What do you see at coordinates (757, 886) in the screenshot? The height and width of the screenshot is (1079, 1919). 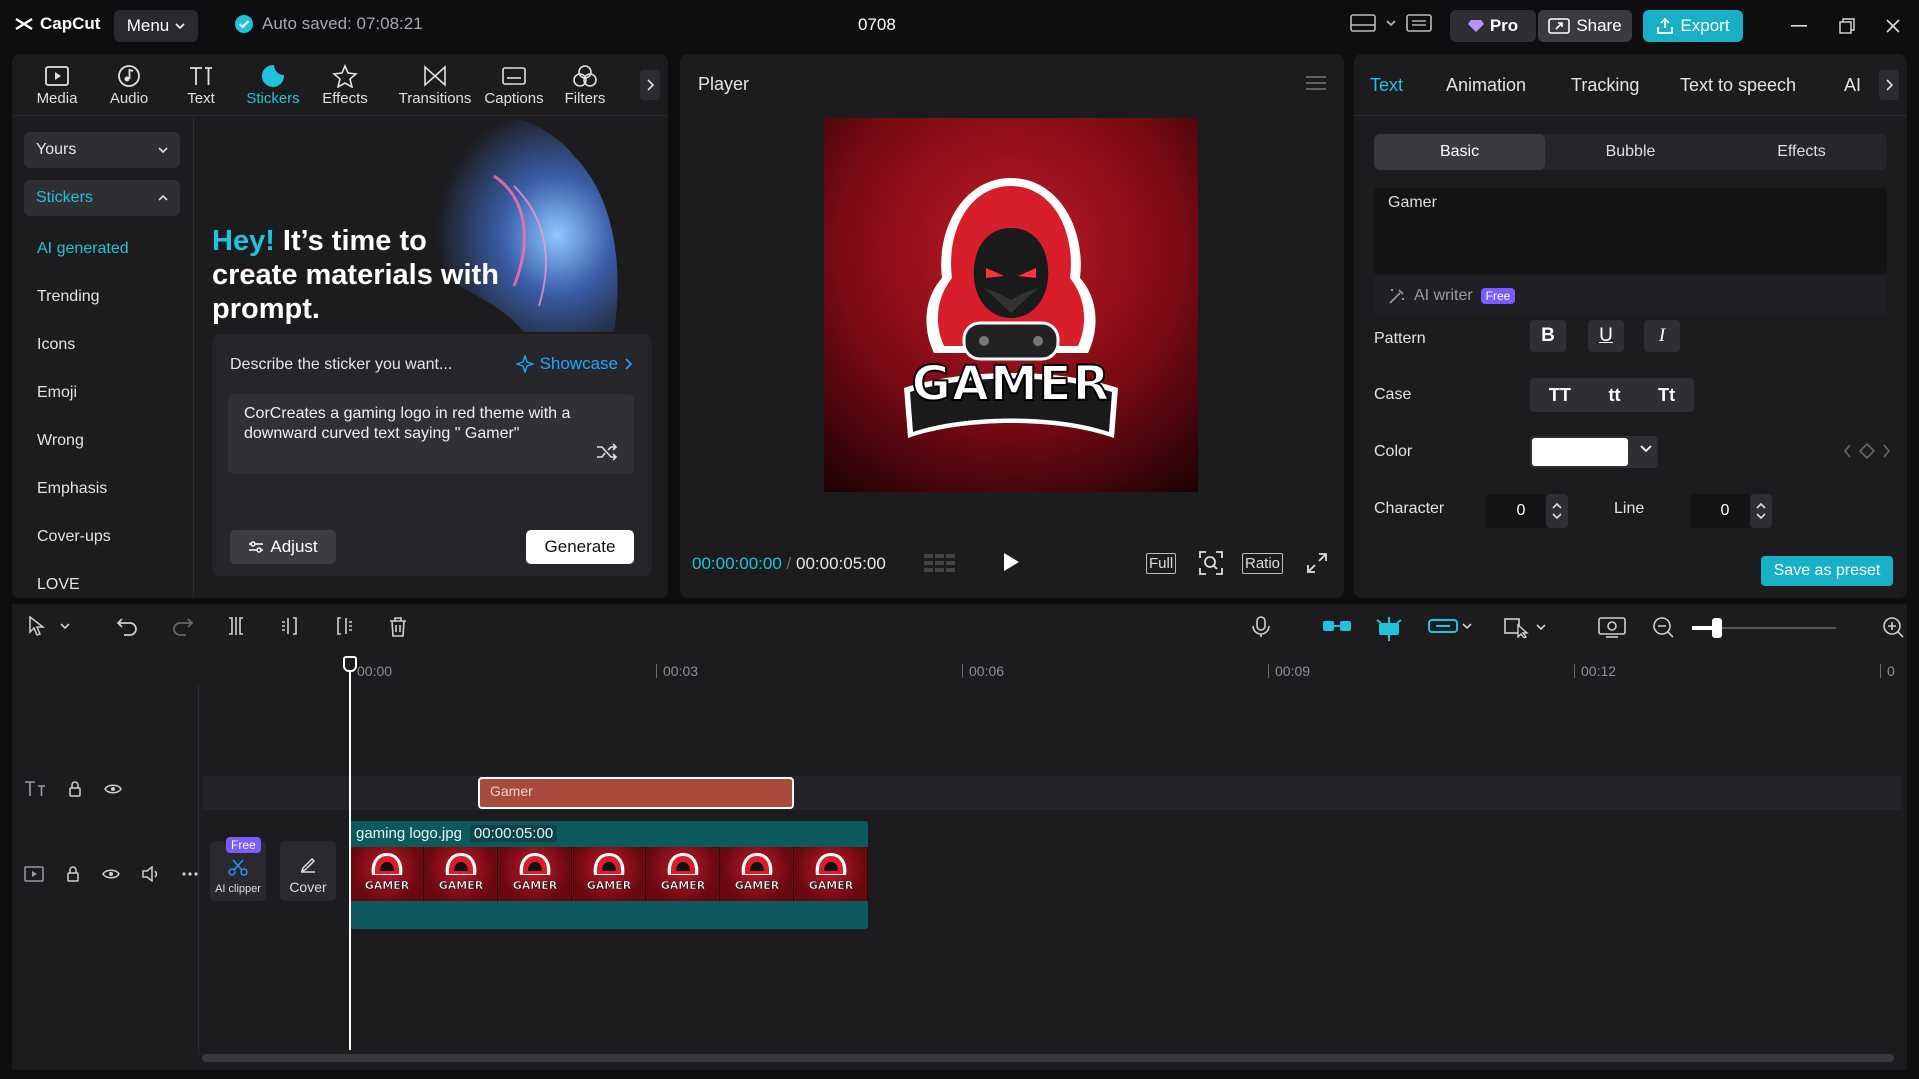 I see `thumbnail-text: GAMER` at bounding box center [757, 886].